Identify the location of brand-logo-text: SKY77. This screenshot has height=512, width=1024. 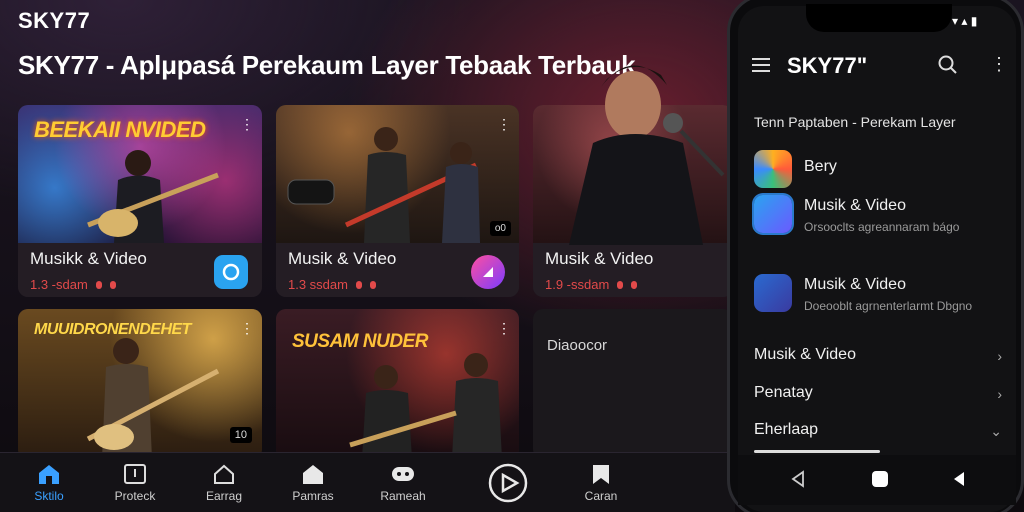
(54, 20).